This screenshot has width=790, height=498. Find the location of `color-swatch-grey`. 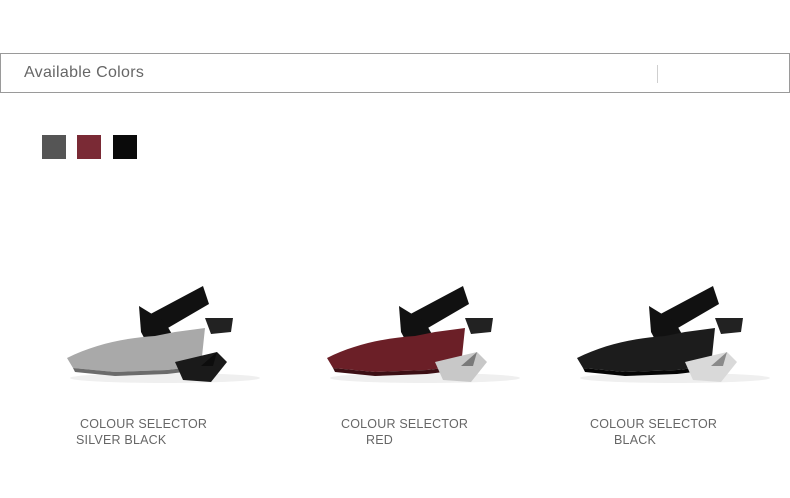

color-swatch-grey is located at coordinates (54, 147).